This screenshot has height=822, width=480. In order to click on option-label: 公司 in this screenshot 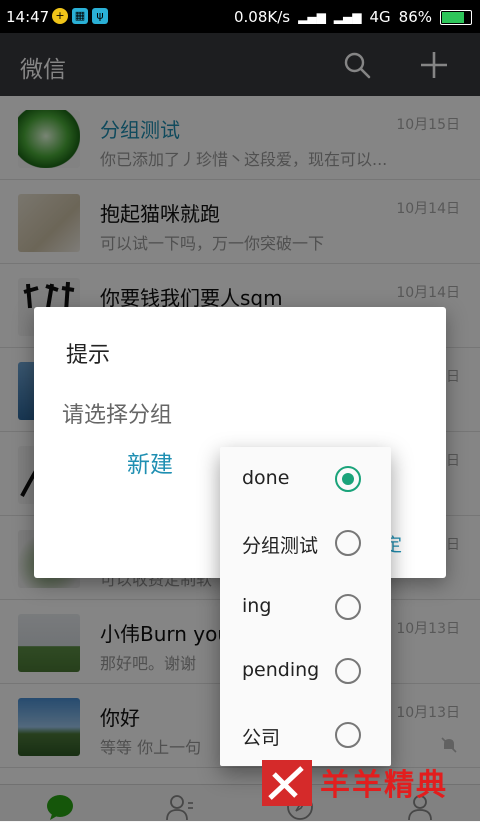, I will do `click(261, 738)`.